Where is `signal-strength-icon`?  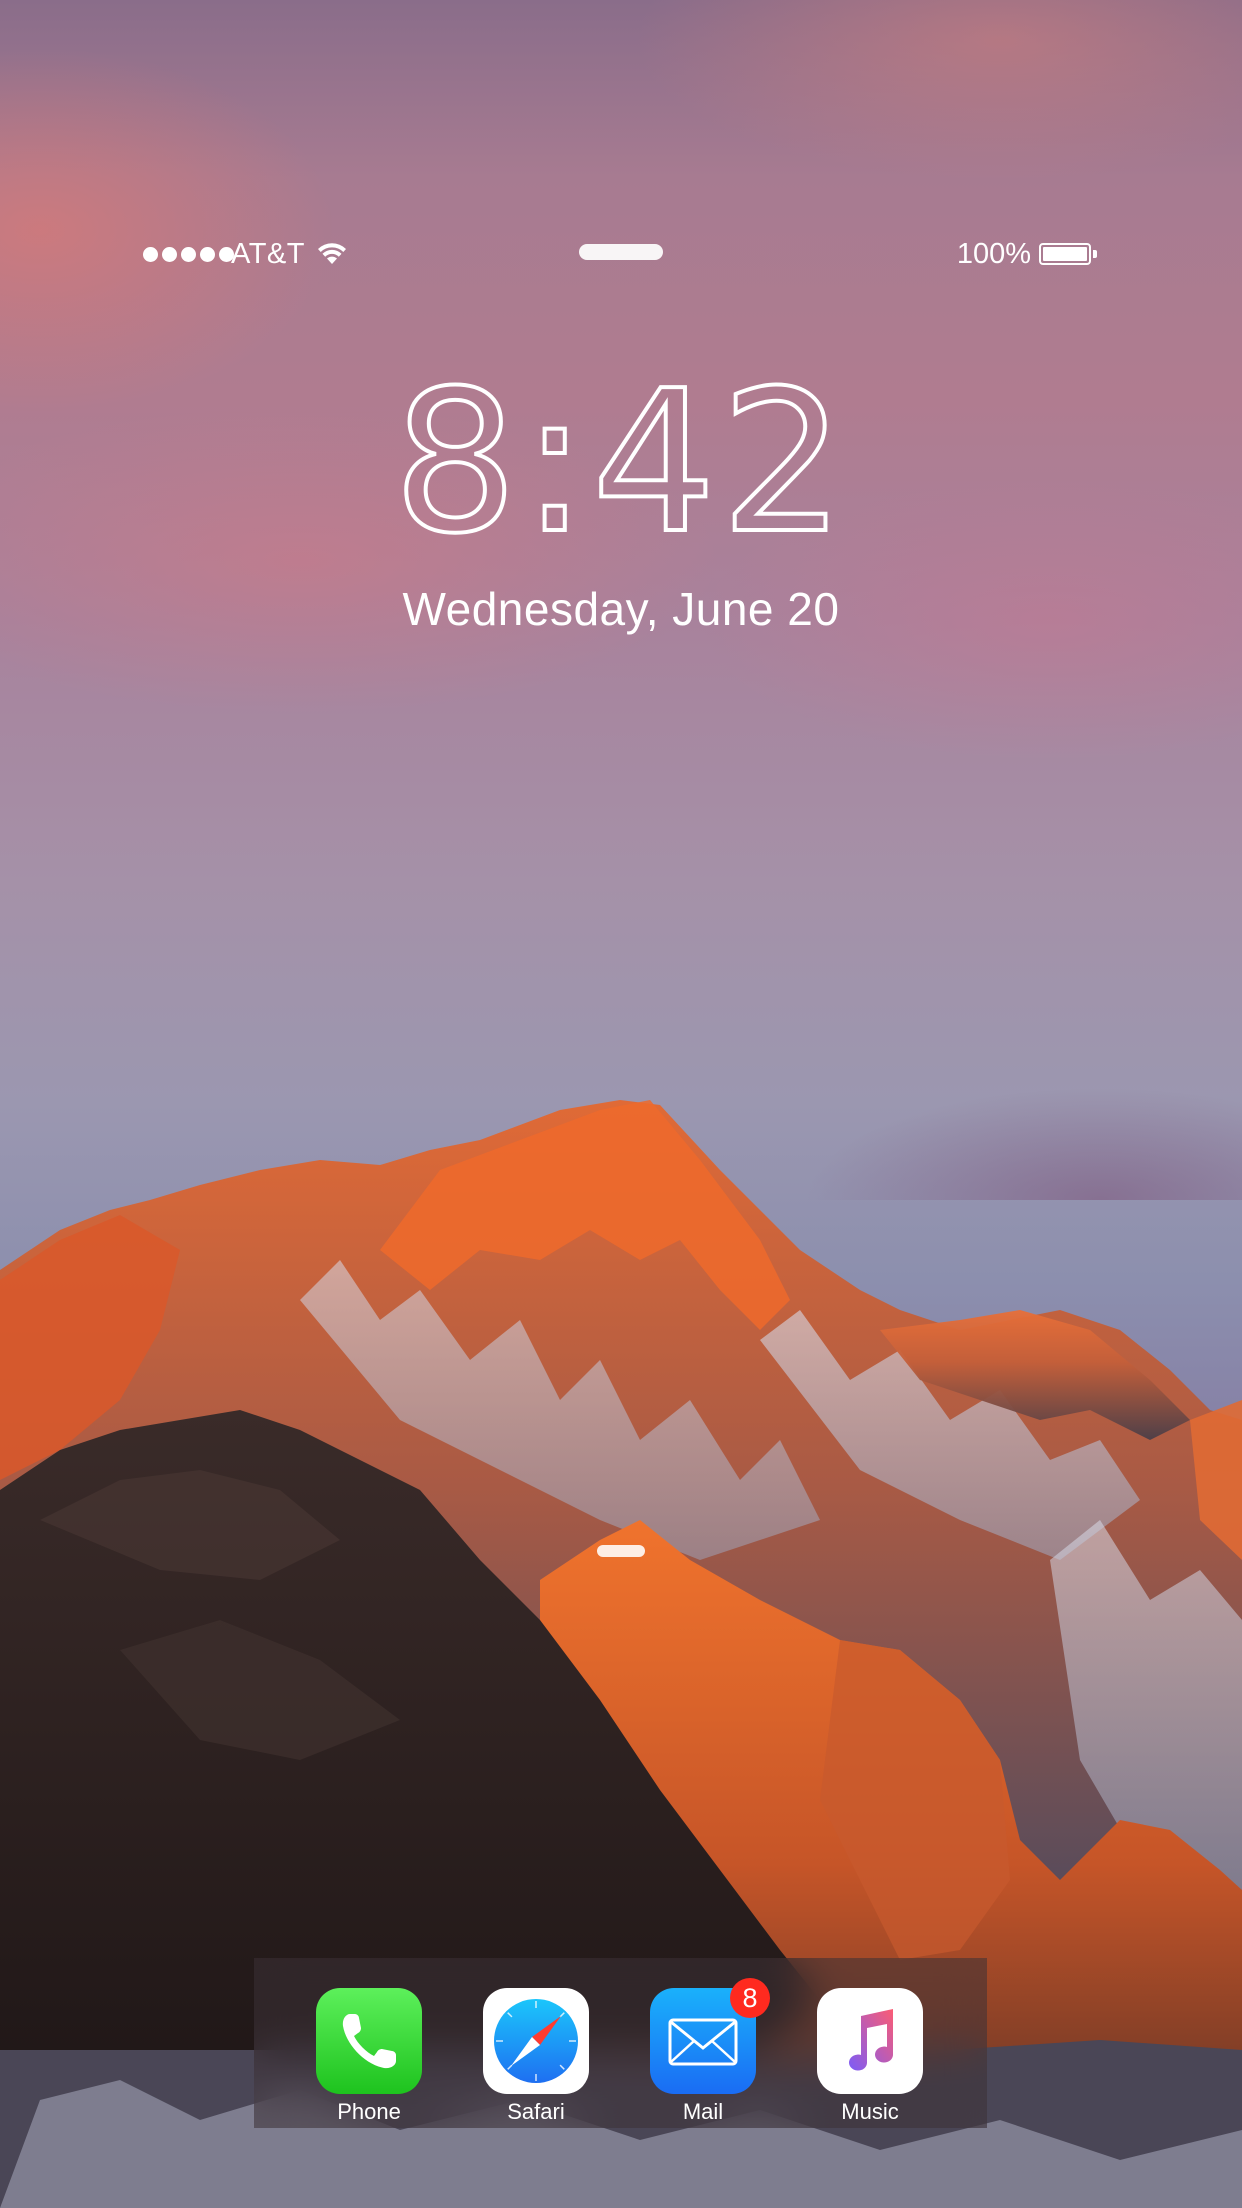
signal-strength-icon is located at coordinates (188, 254).